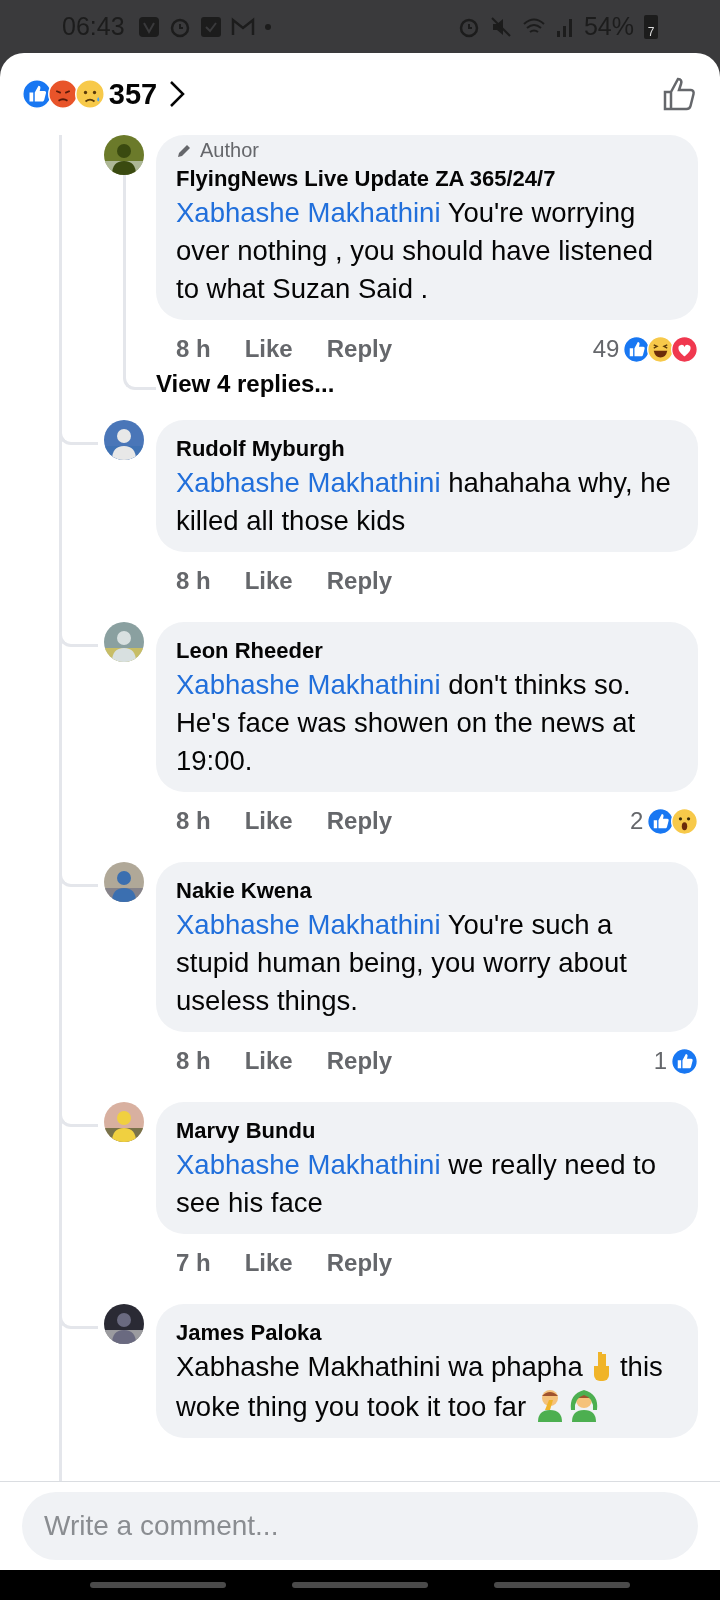  What do you see at coordinates (133, 94) in the screenshot?
I see `reaction-total: 357` at bounding box center [133, 94].